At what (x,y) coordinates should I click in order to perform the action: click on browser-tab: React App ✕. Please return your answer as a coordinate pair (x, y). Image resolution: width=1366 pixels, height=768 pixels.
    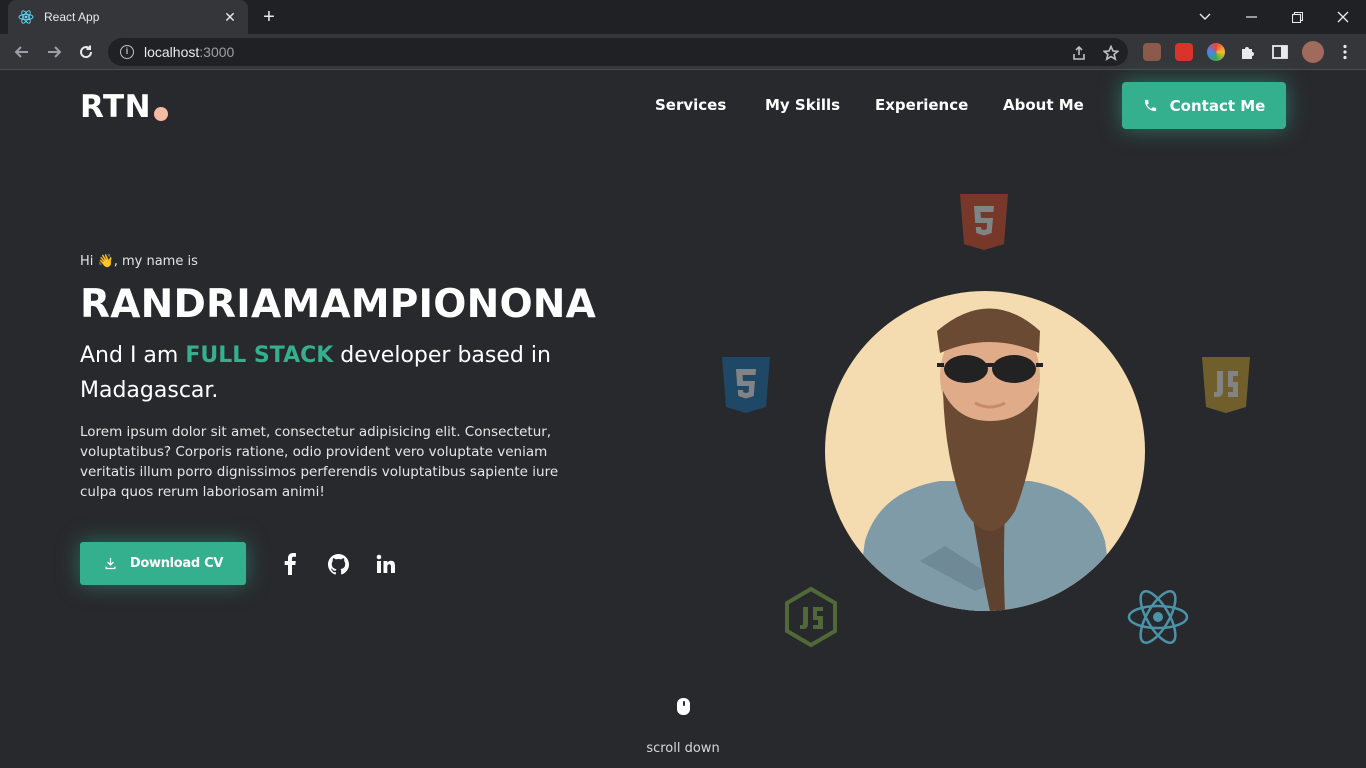
    Looking at the image, I should click on (128, 17).